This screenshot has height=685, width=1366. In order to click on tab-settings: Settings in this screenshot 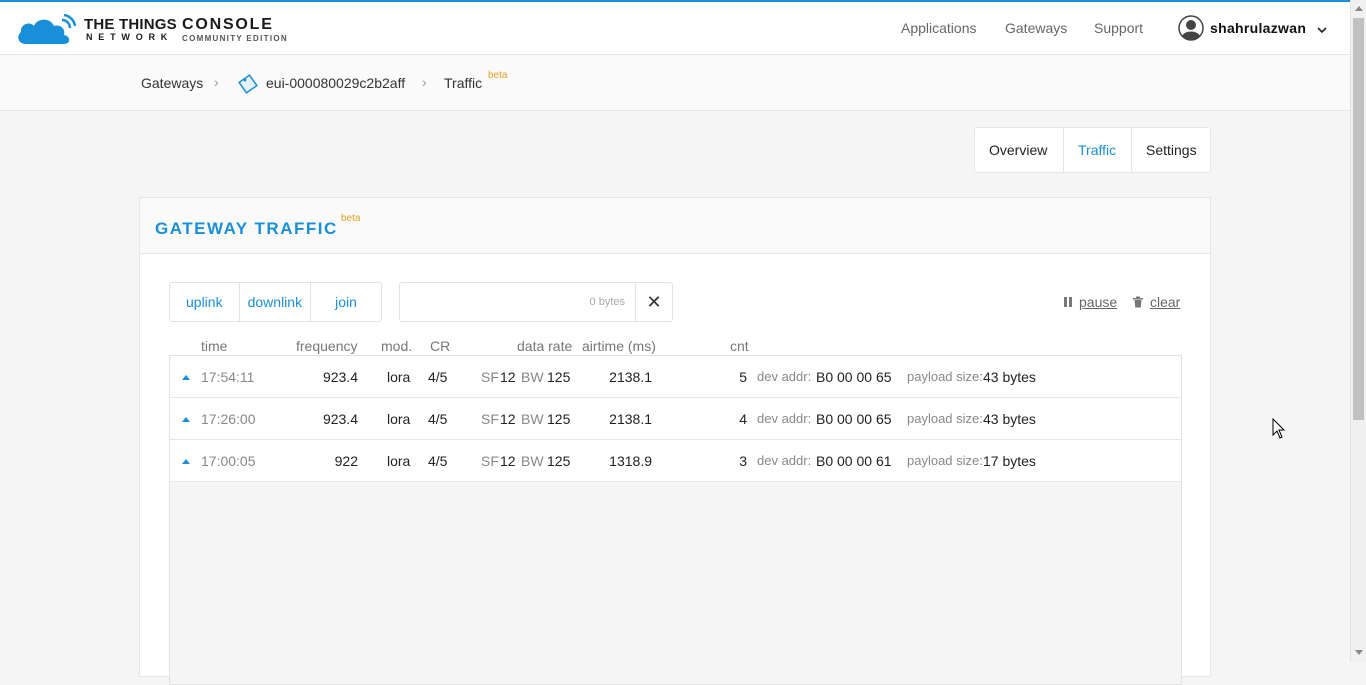, I will do `click(1171, 150)`.